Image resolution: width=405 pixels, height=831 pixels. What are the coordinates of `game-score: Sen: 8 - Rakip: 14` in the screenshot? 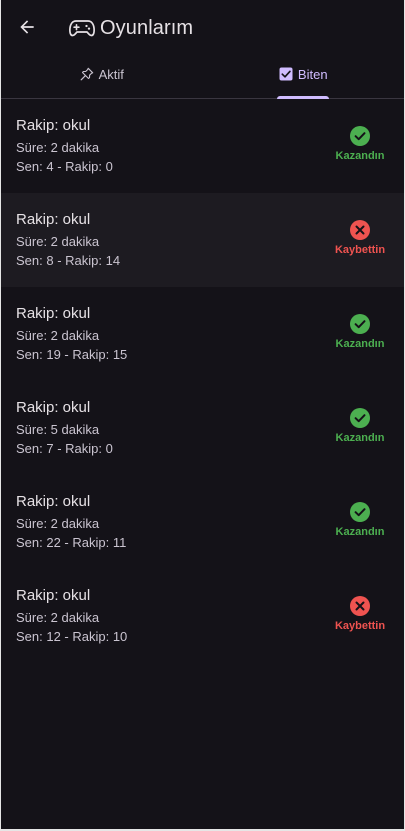 It's located at (68, 260).